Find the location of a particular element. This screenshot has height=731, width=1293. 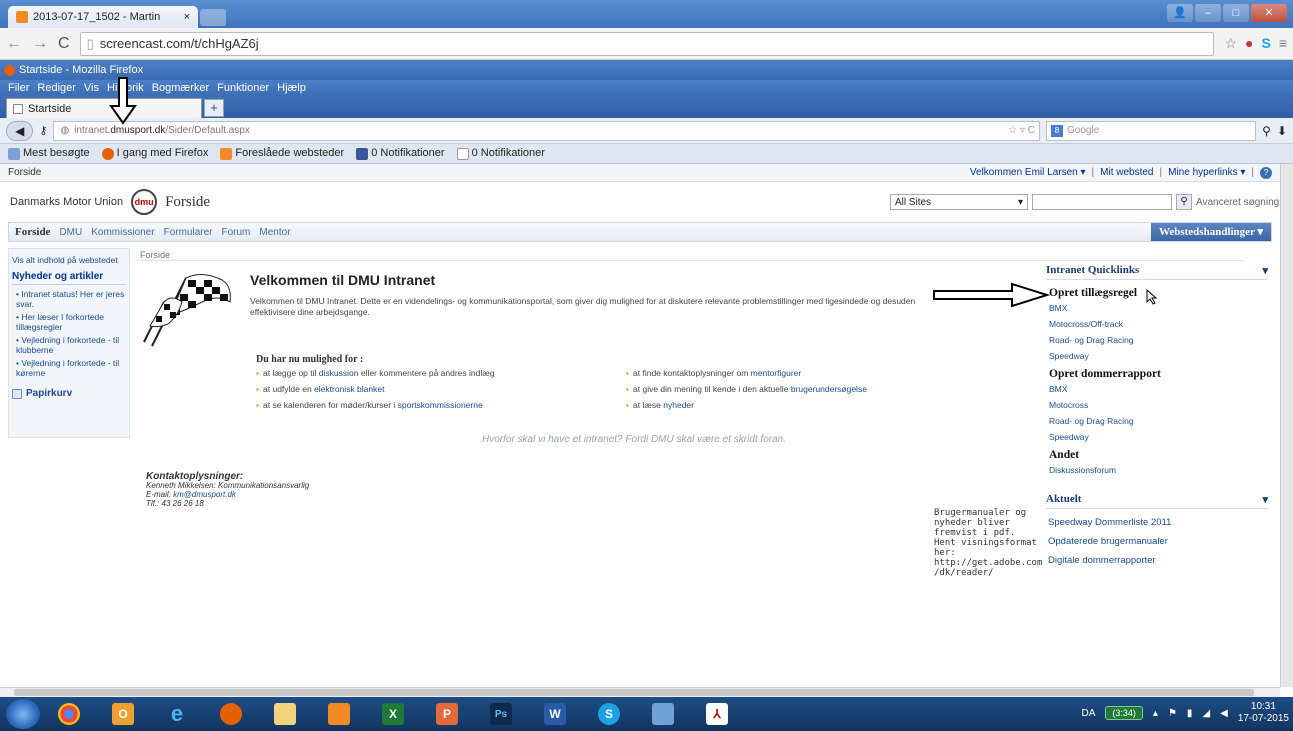

language-indicator: DA is located at coordinates (1089, 713).